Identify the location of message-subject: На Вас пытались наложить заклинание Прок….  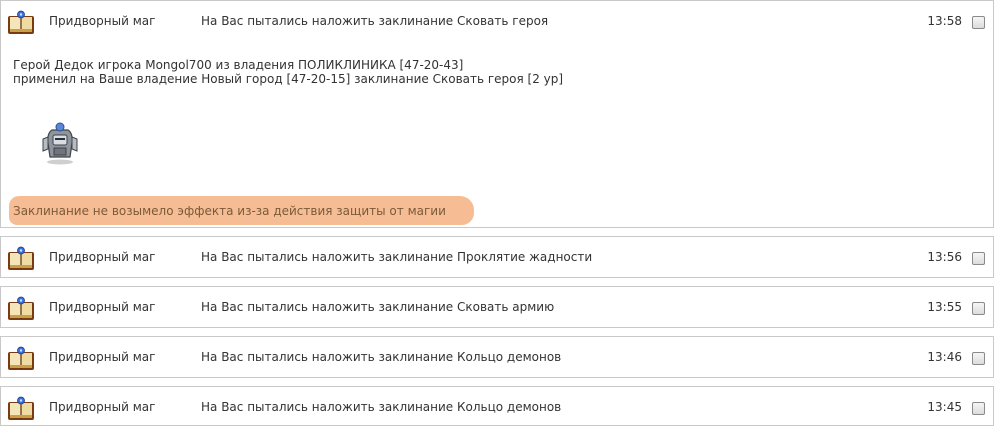
(396, 257).